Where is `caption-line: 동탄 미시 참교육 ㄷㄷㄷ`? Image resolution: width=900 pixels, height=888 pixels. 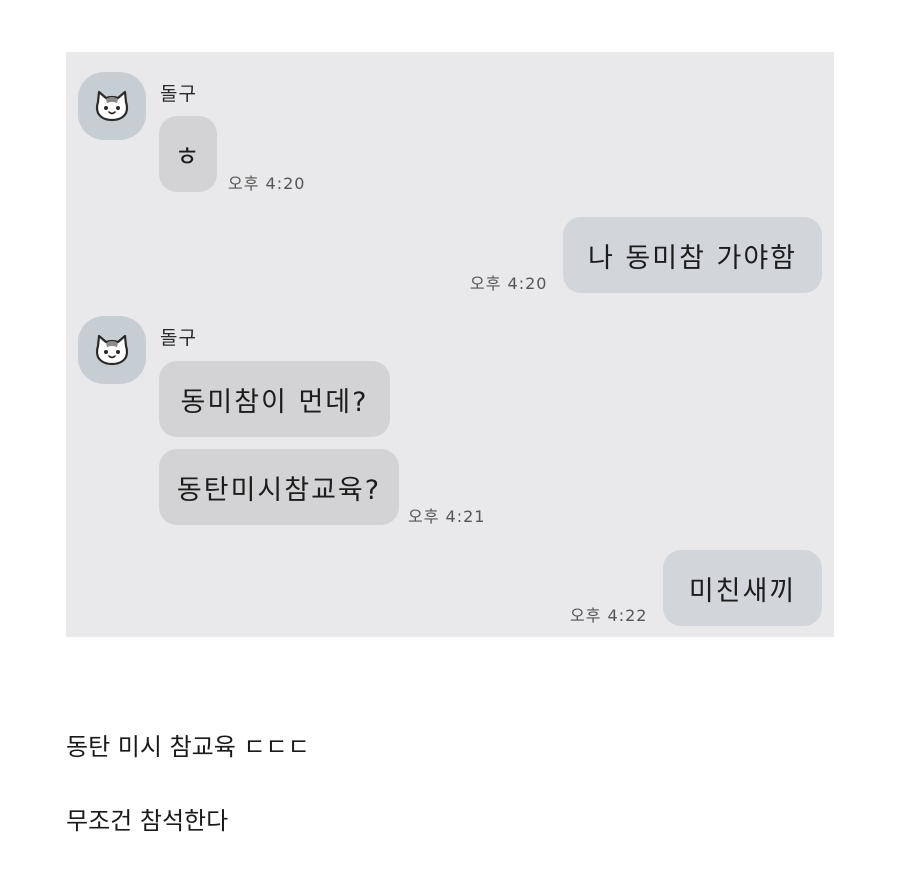 caption-line: 동탄 미시 참교육 ㄷㄷㄷ is located at coordinates (188, 747).